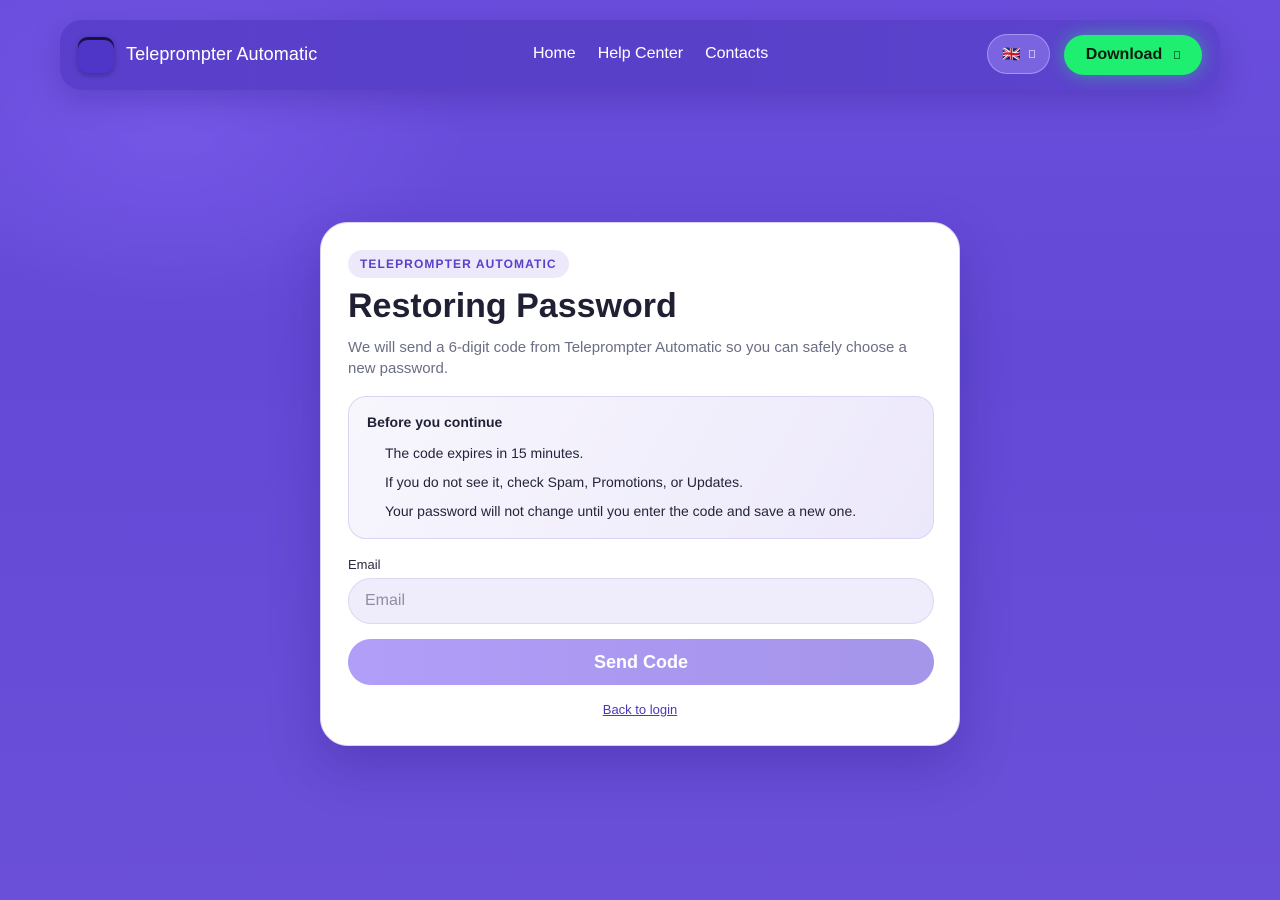  Describe the element at coordinates (484, 453) in the screenshot. I see `info-item: The code expires in 15 minutes.` at that location.